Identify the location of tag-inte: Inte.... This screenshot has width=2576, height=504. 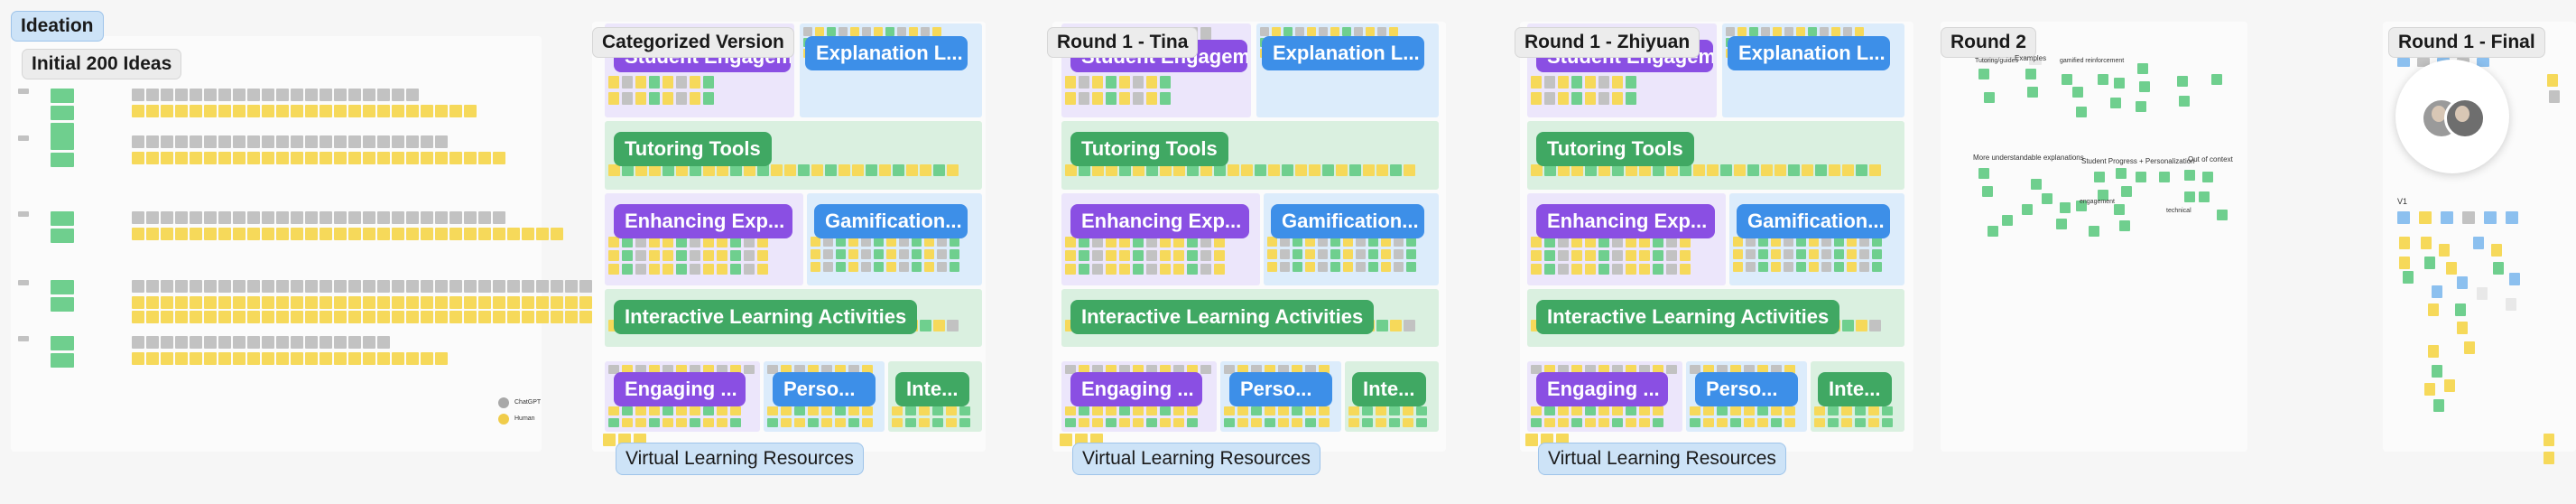
(1855, 389).